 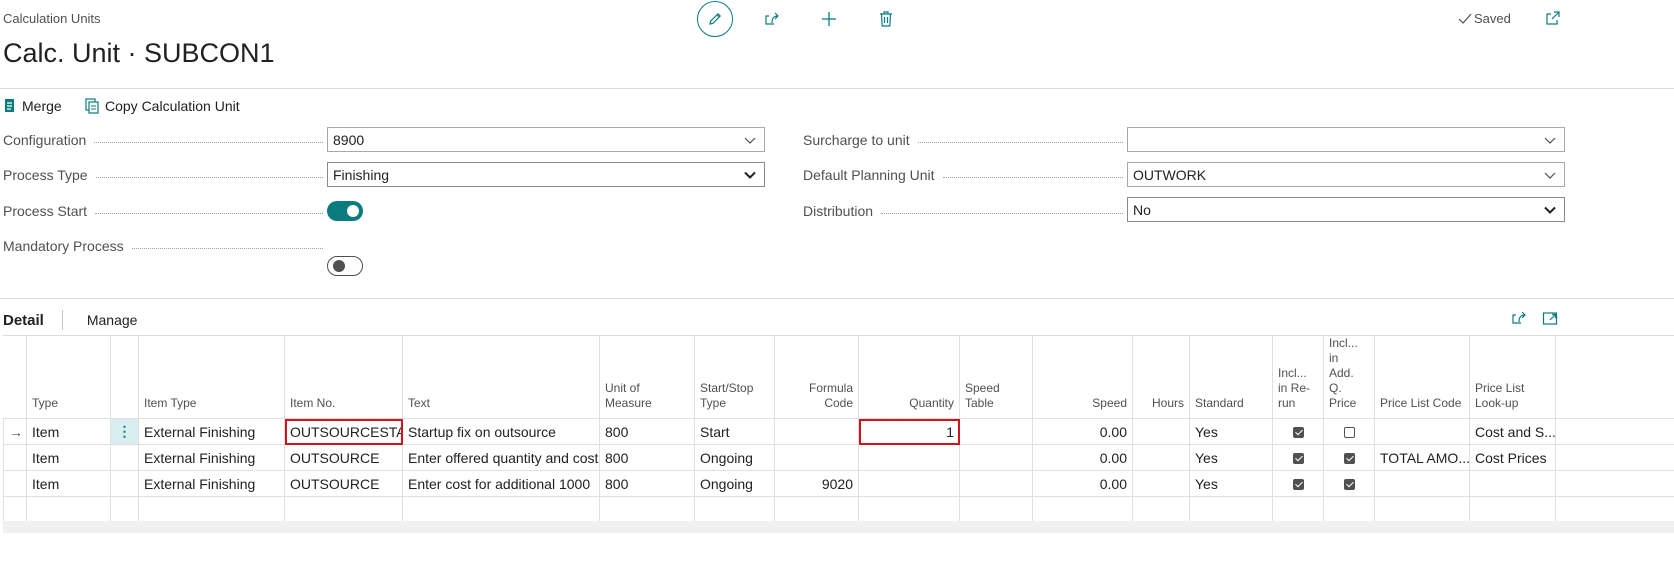 What do you see at coordinates (816, 377) in the screenshot?
I see `col-formula-code: Formula Code` at bounding box center [816, 377].